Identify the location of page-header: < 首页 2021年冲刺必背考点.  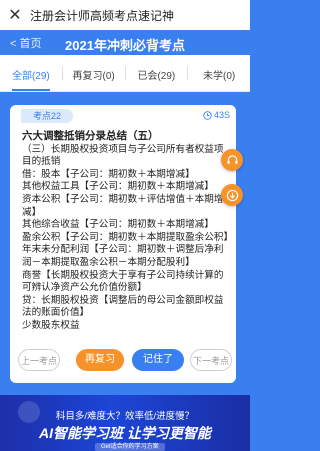
(125, 42).